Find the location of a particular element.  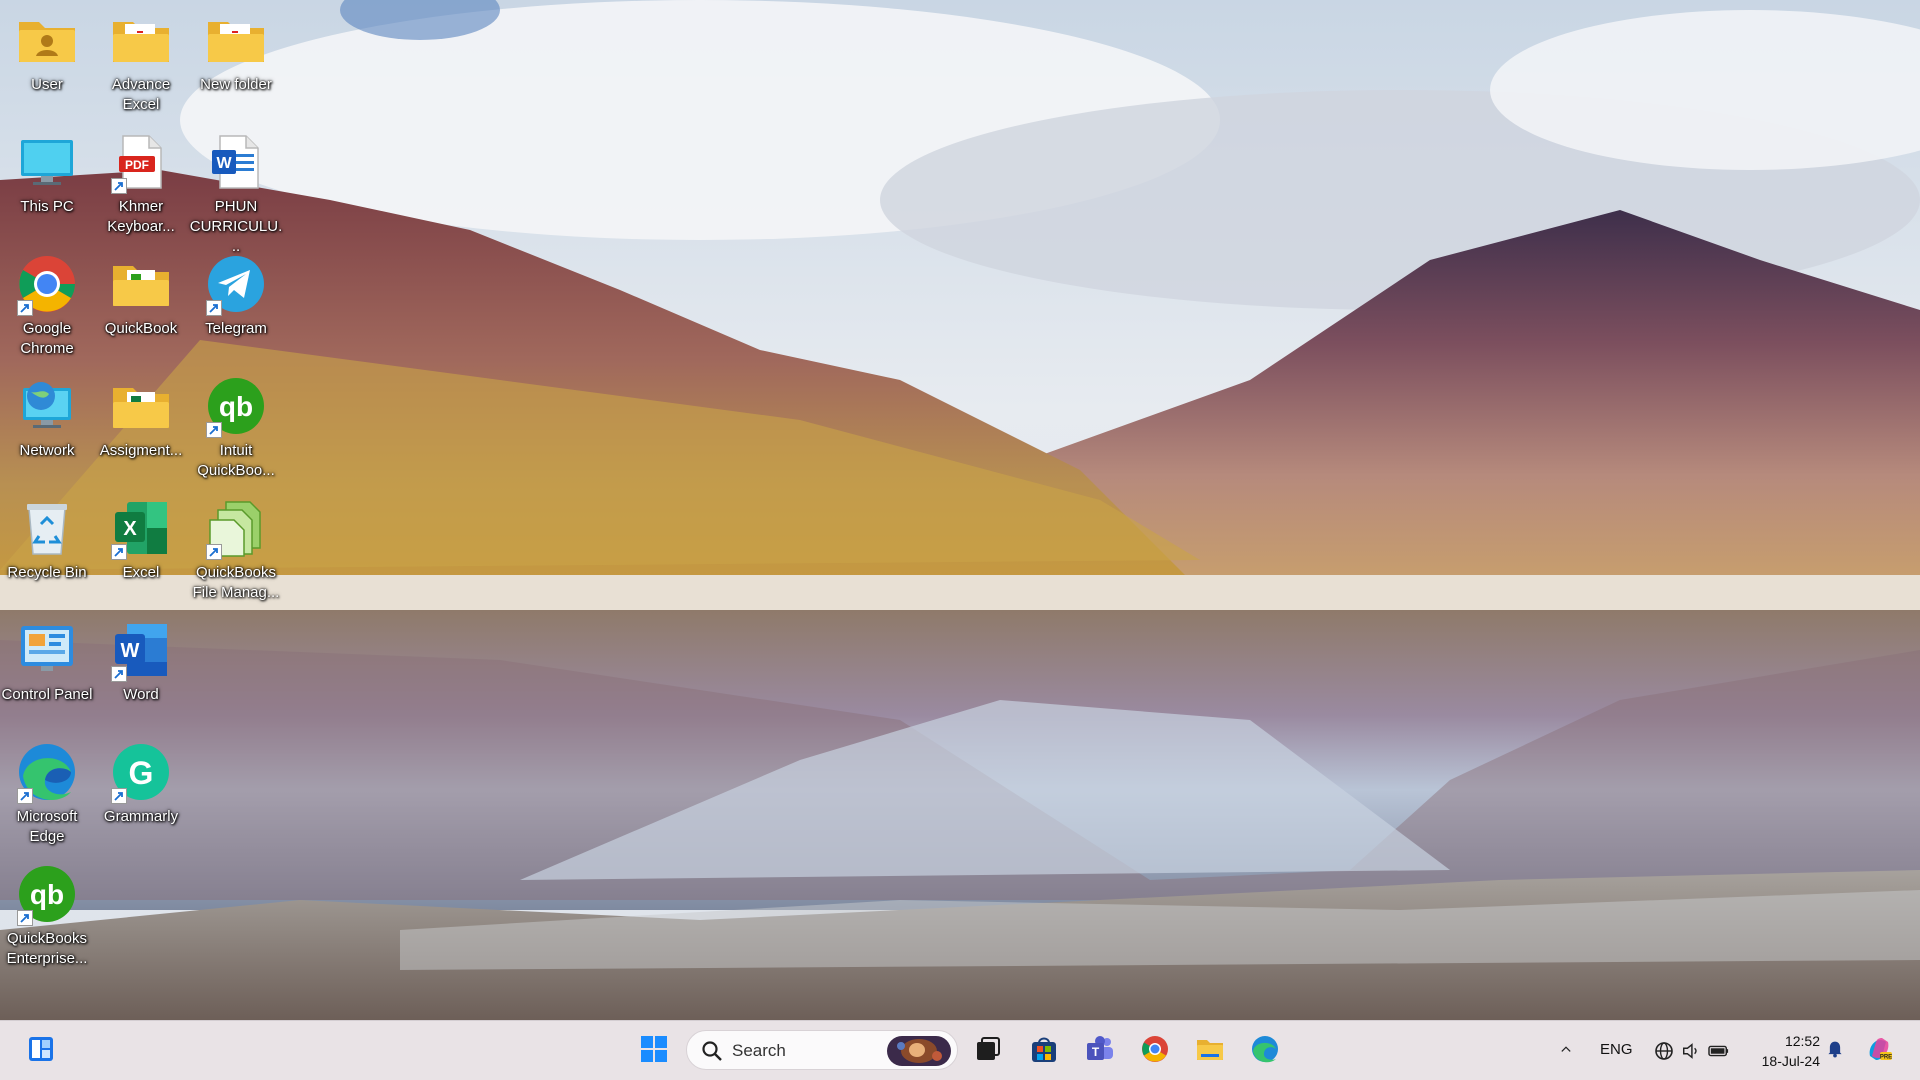

battery-icon is located at coordinates (1718, 1051).